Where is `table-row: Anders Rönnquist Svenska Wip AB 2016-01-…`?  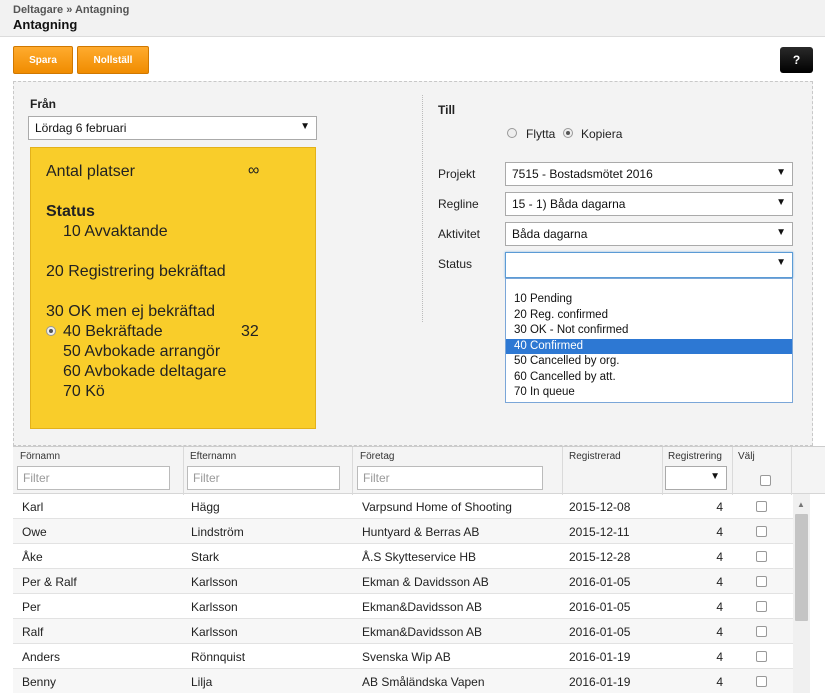 table-row: Anders Rönnquist Svenska Wip AB 2016-01-… is located at coordinates (403, 656).